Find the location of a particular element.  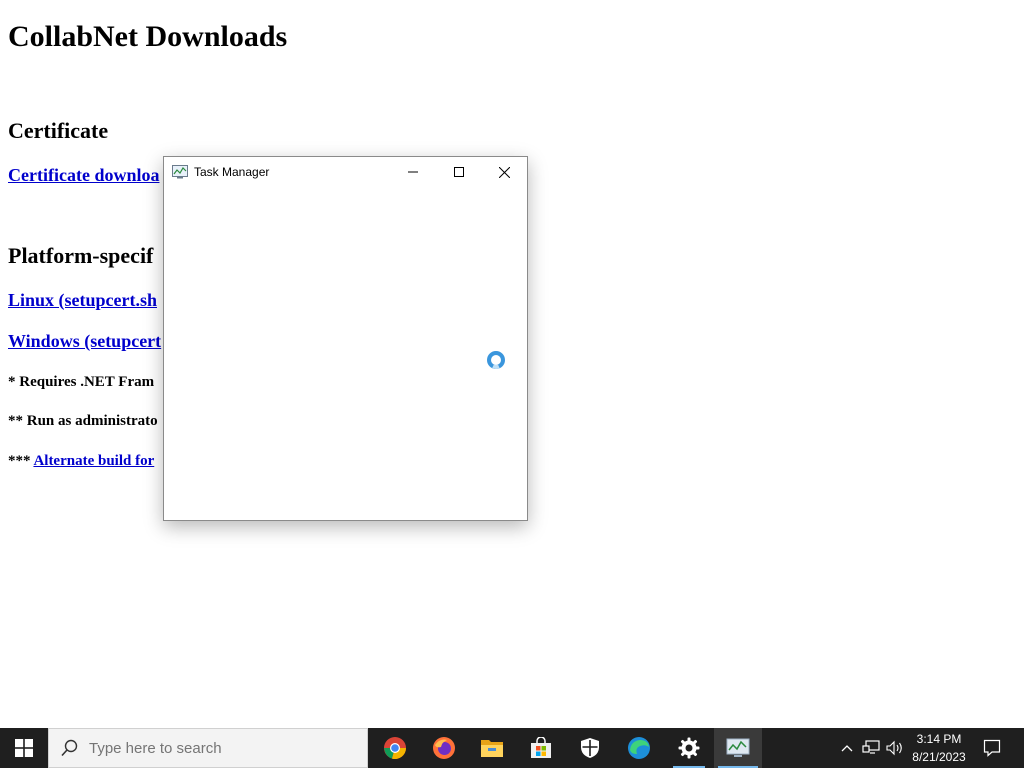

settings-icon is located at coordinates (689, 748).